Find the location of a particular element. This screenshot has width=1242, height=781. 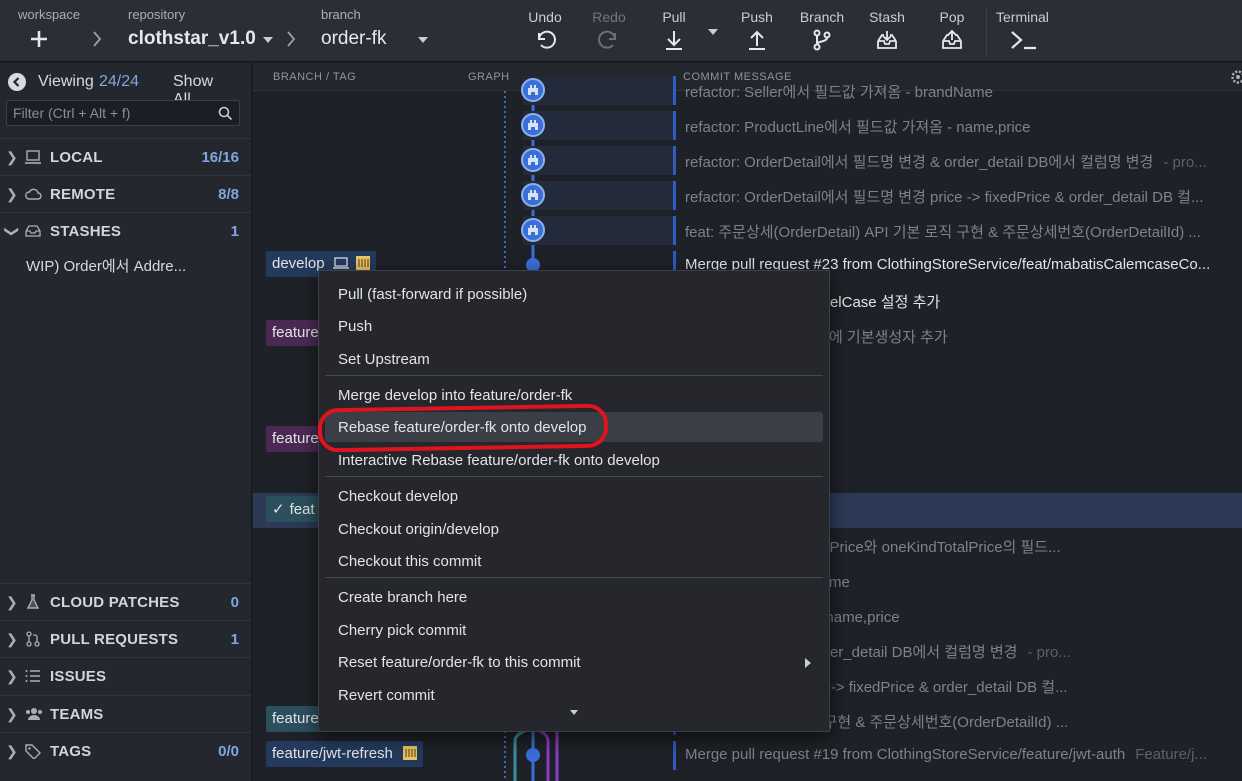

workspace-group: workspace is located at coordinates (40, 31).